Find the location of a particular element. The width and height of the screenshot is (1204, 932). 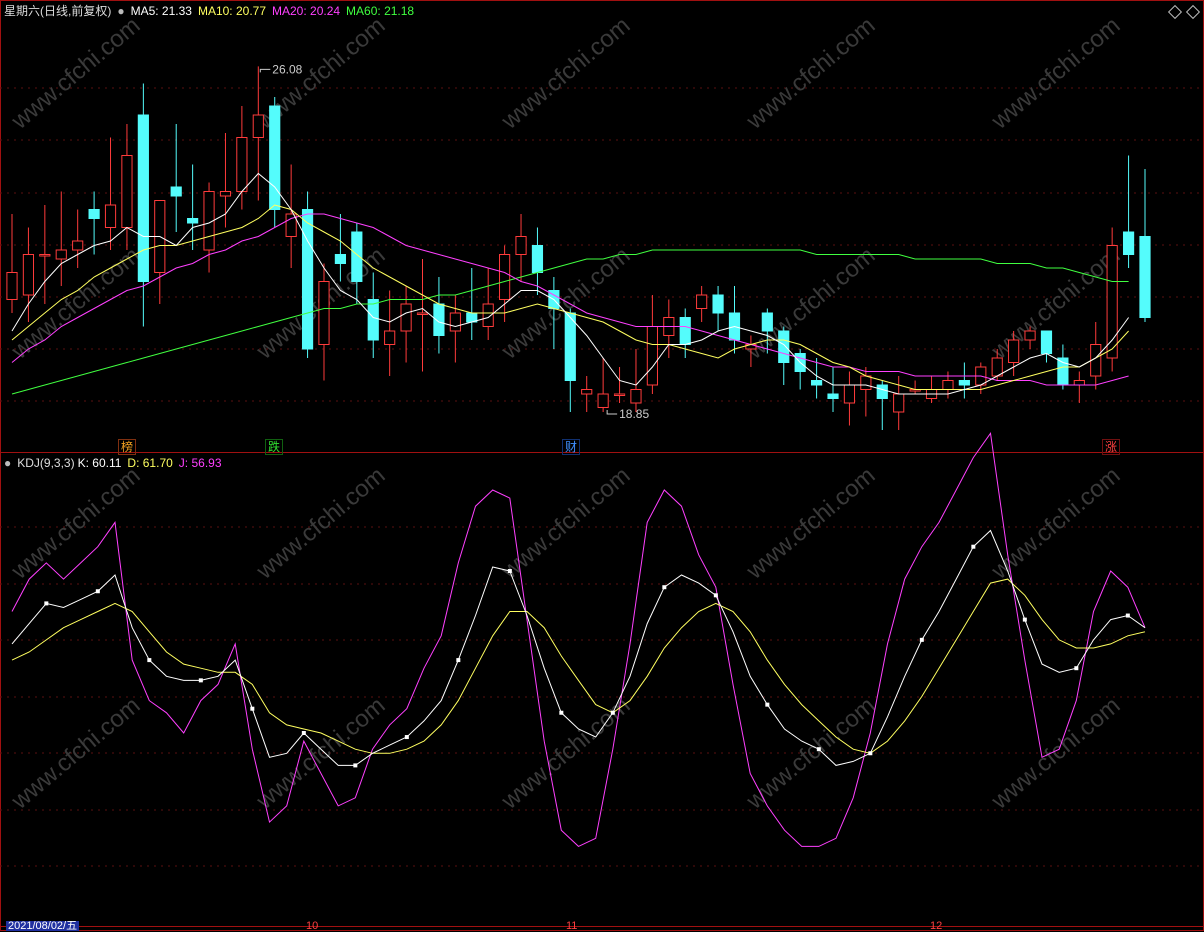

ma5-label: MA5: 21.33 is located at coordinates (161, 11).